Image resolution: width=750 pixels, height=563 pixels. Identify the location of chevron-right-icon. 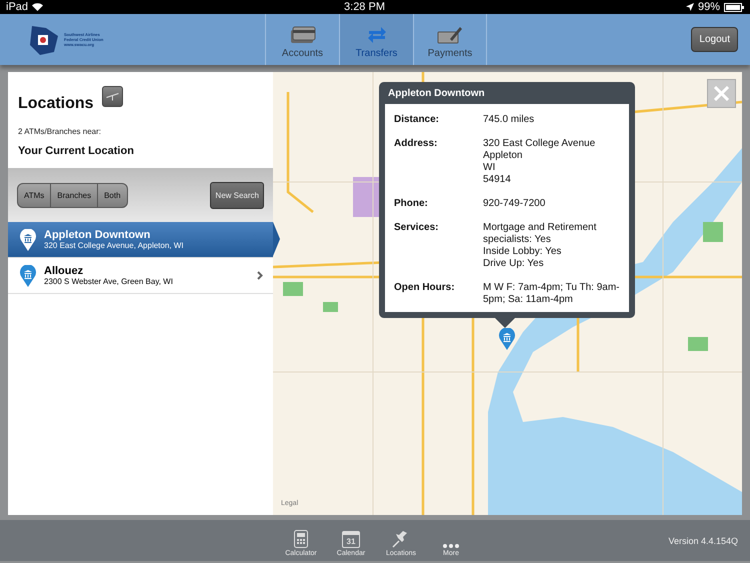
(260, 275).